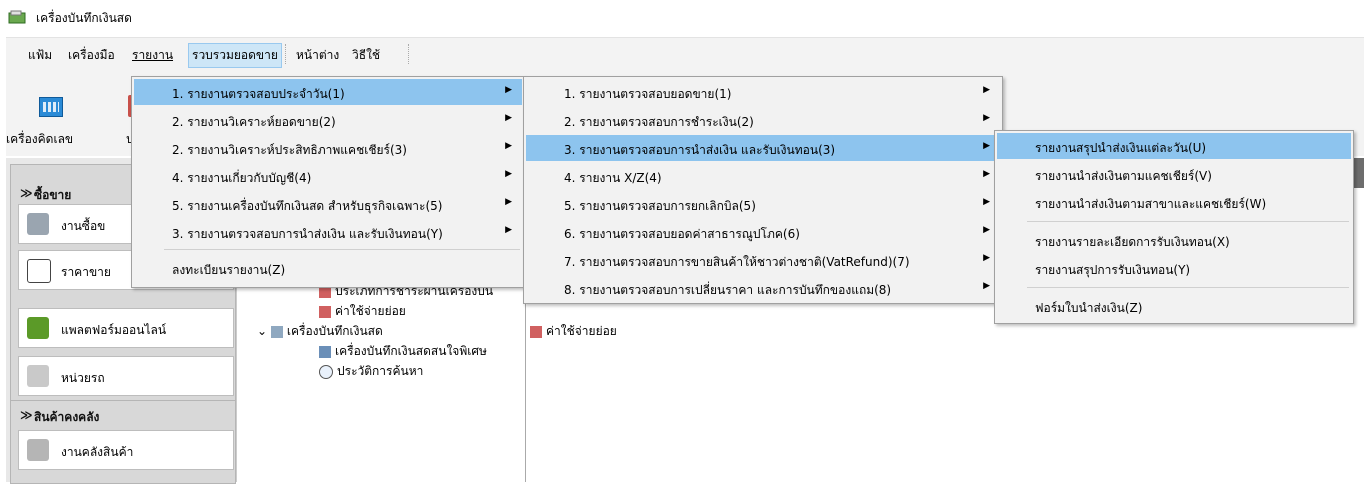 The height and width of the screenshot is (484, 1364). What do you see at coordinates (763, 120) in the screenshot?
I see `menu2-item-2: 2. รายงานตรวจสอบการชำระเงิน(2) ▶` at bounding box center [763, 120].